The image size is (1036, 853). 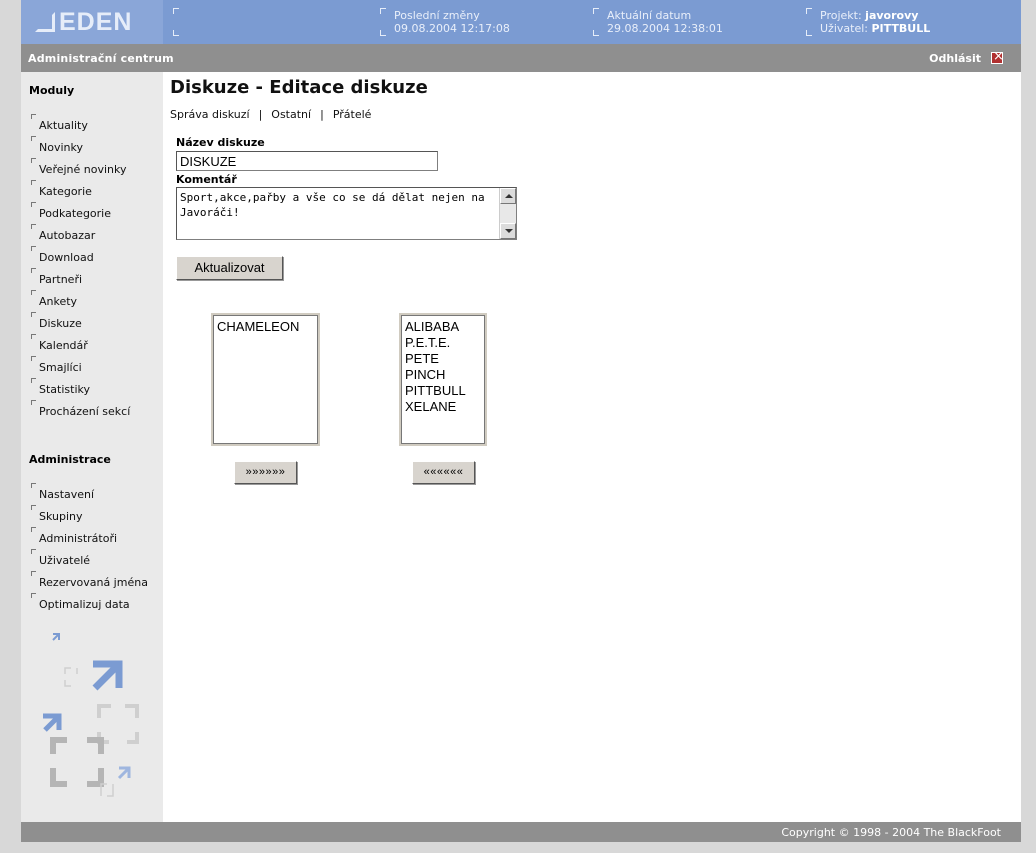 I want to click on list-item: PINCH, so click(x=443, y=375).